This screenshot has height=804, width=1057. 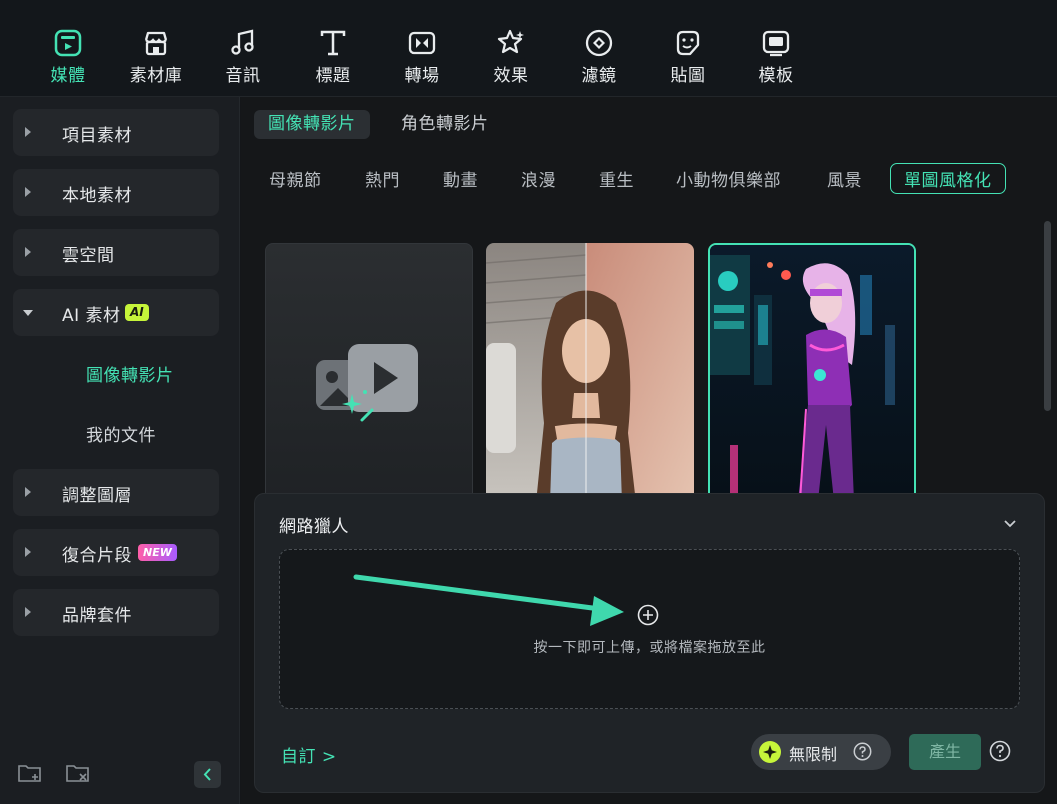 What do you see at coordinates (243, 76) in the screenshot?
I see `toolbar-label: 音訊` at bounding box center [243, 76].